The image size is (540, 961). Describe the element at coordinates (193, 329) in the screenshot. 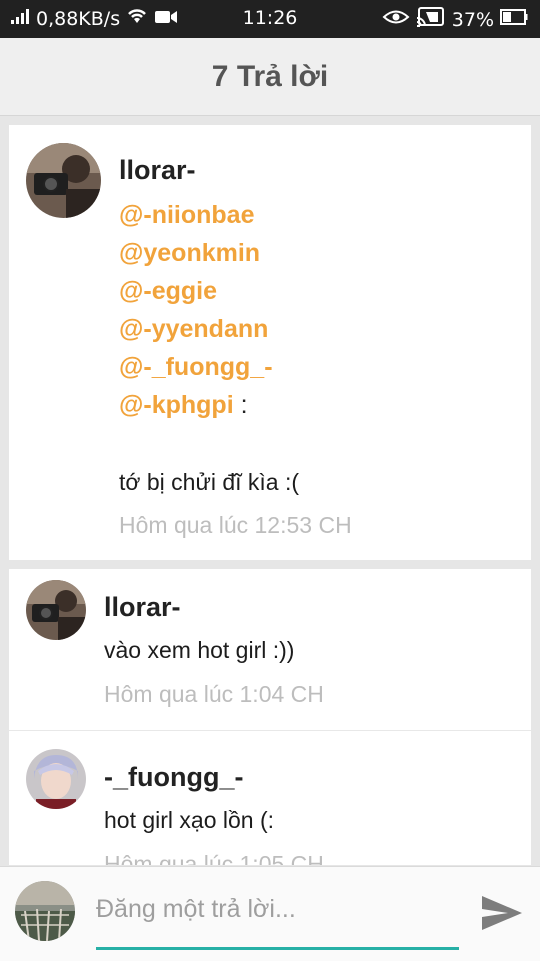

I see `mention-link: @-yyendann` at that location.